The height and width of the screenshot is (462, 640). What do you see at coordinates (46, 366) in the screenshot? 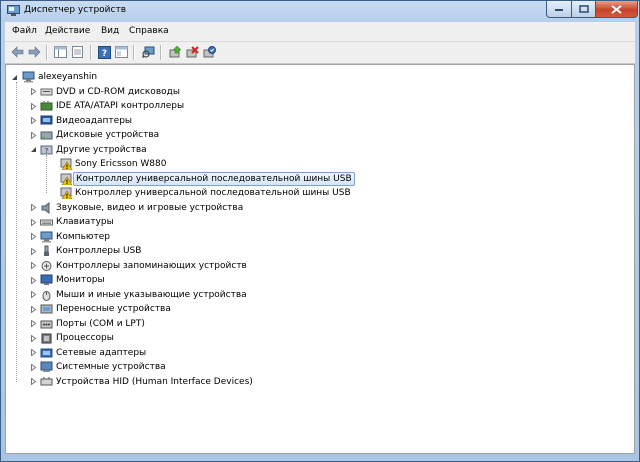
I see `system-device-icon` at bounding box center [46, 366].